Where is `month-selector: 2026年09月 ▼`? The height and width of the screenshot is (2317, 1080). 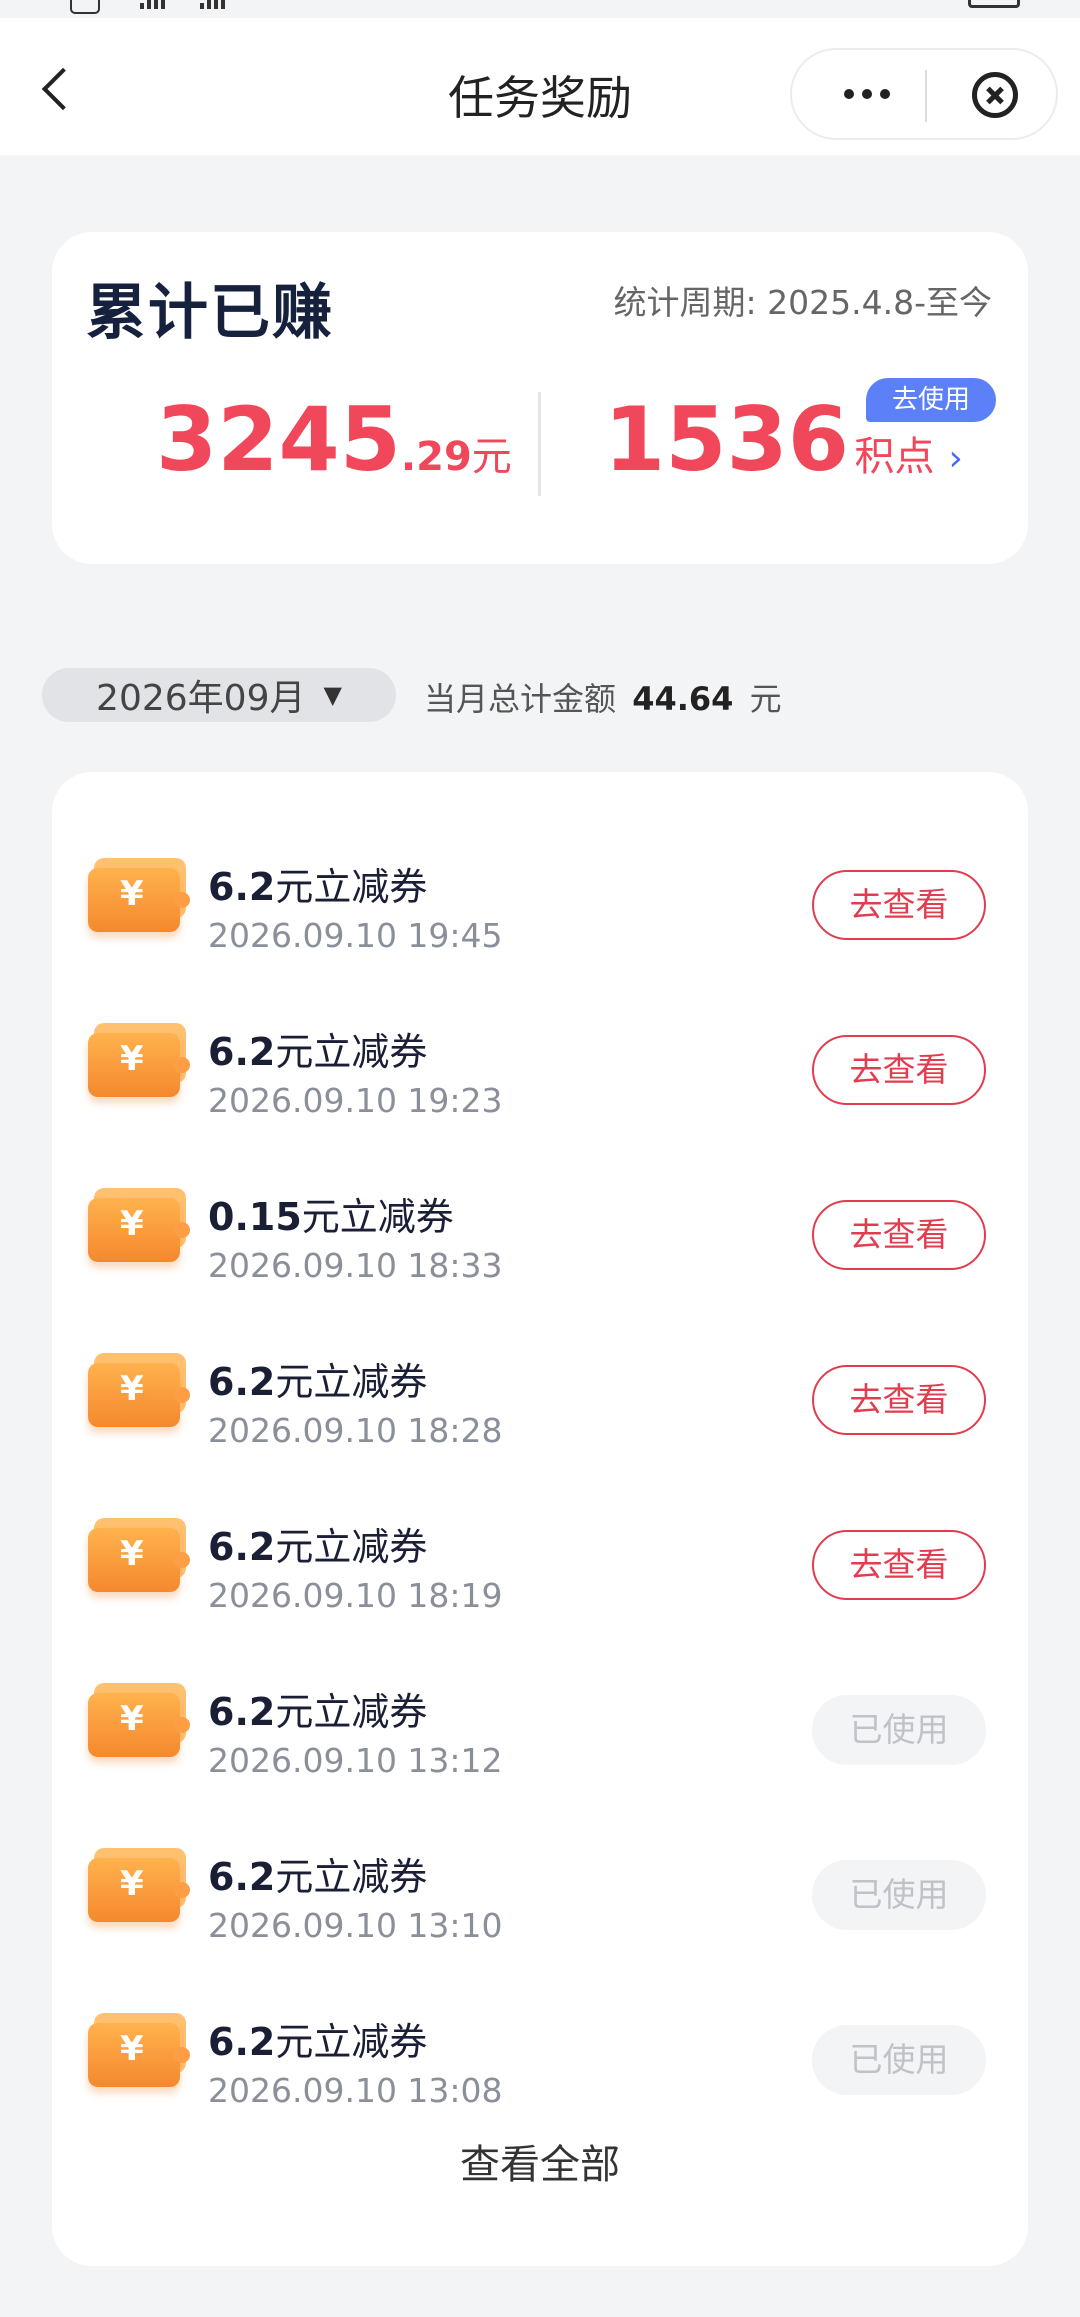 month-selector: 2026年09月 ▼ is located at coordinates (219, 695).